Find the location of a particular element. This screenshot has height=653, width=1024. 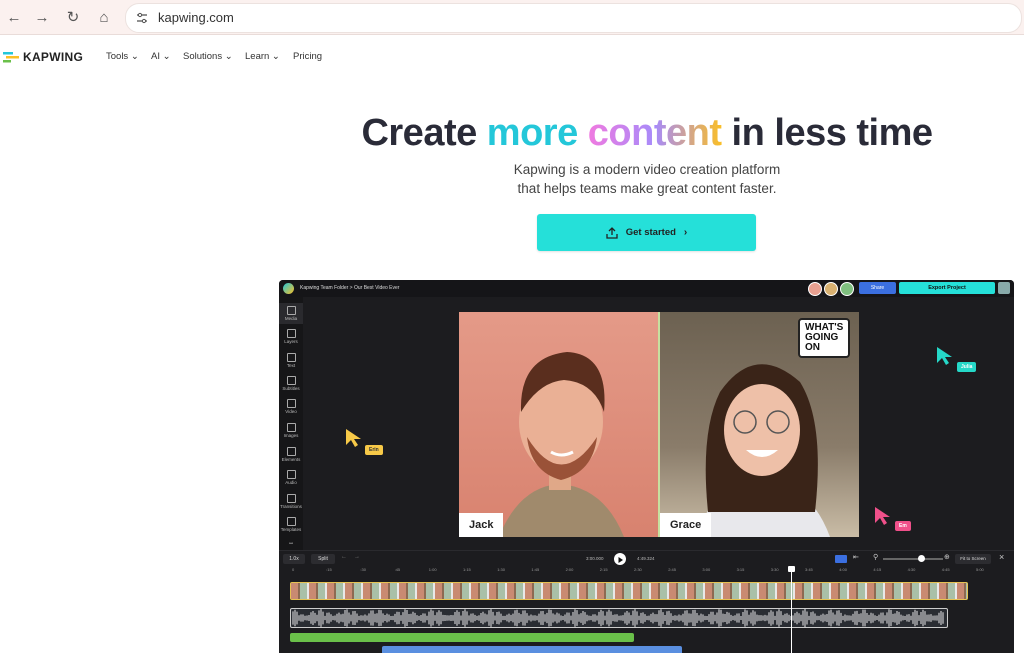

speech-bubble: WHAT'S GOING ON is located at coordinates (824, 338).